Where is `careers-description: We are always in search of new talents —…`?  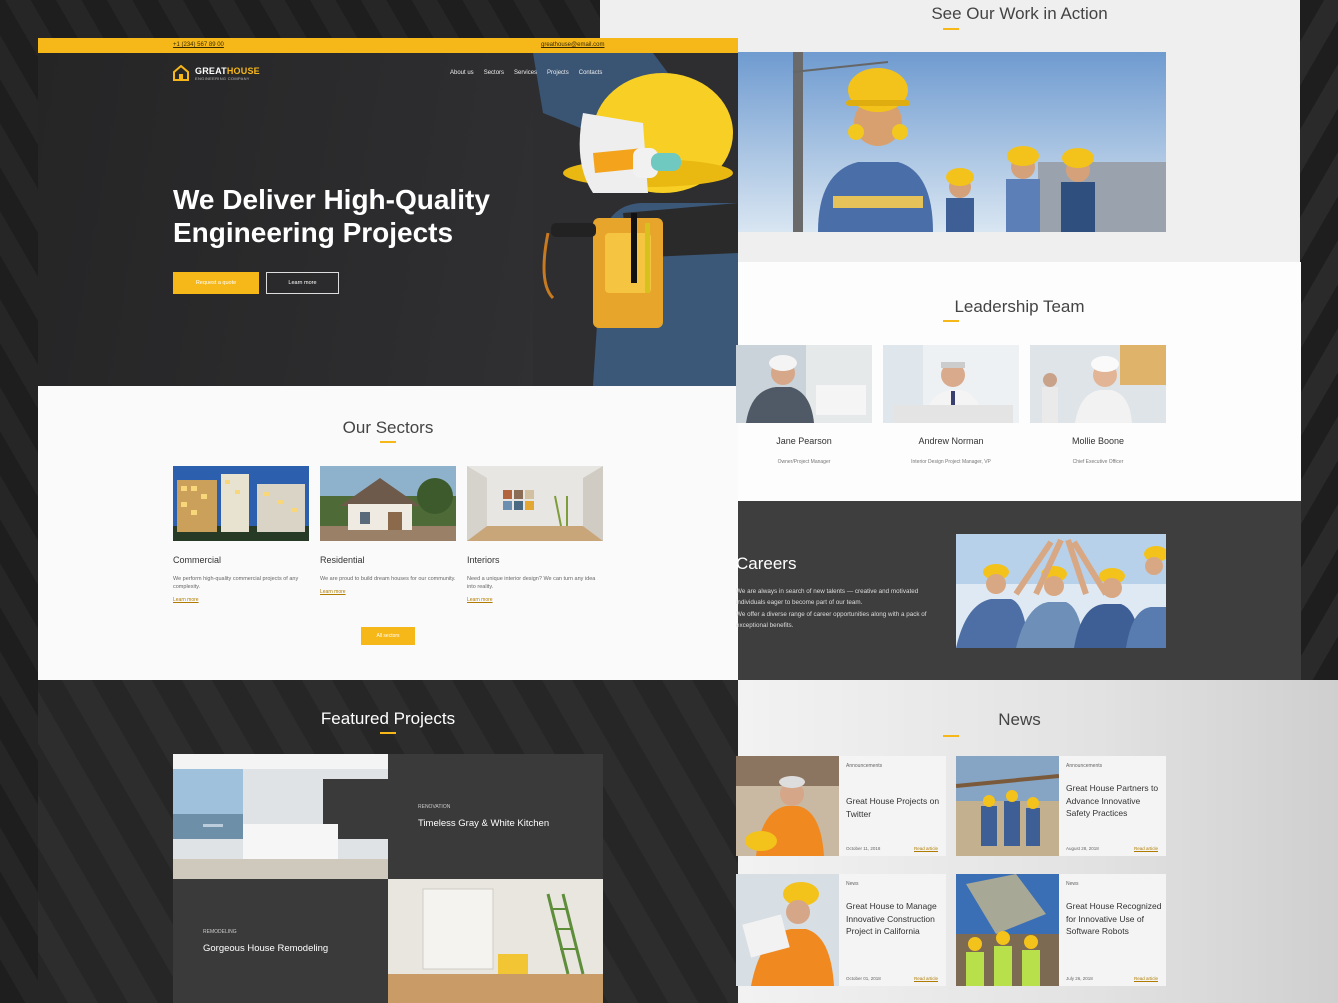
careers-description: We are always in search of new talents —… is located at coordinates (831, 608).